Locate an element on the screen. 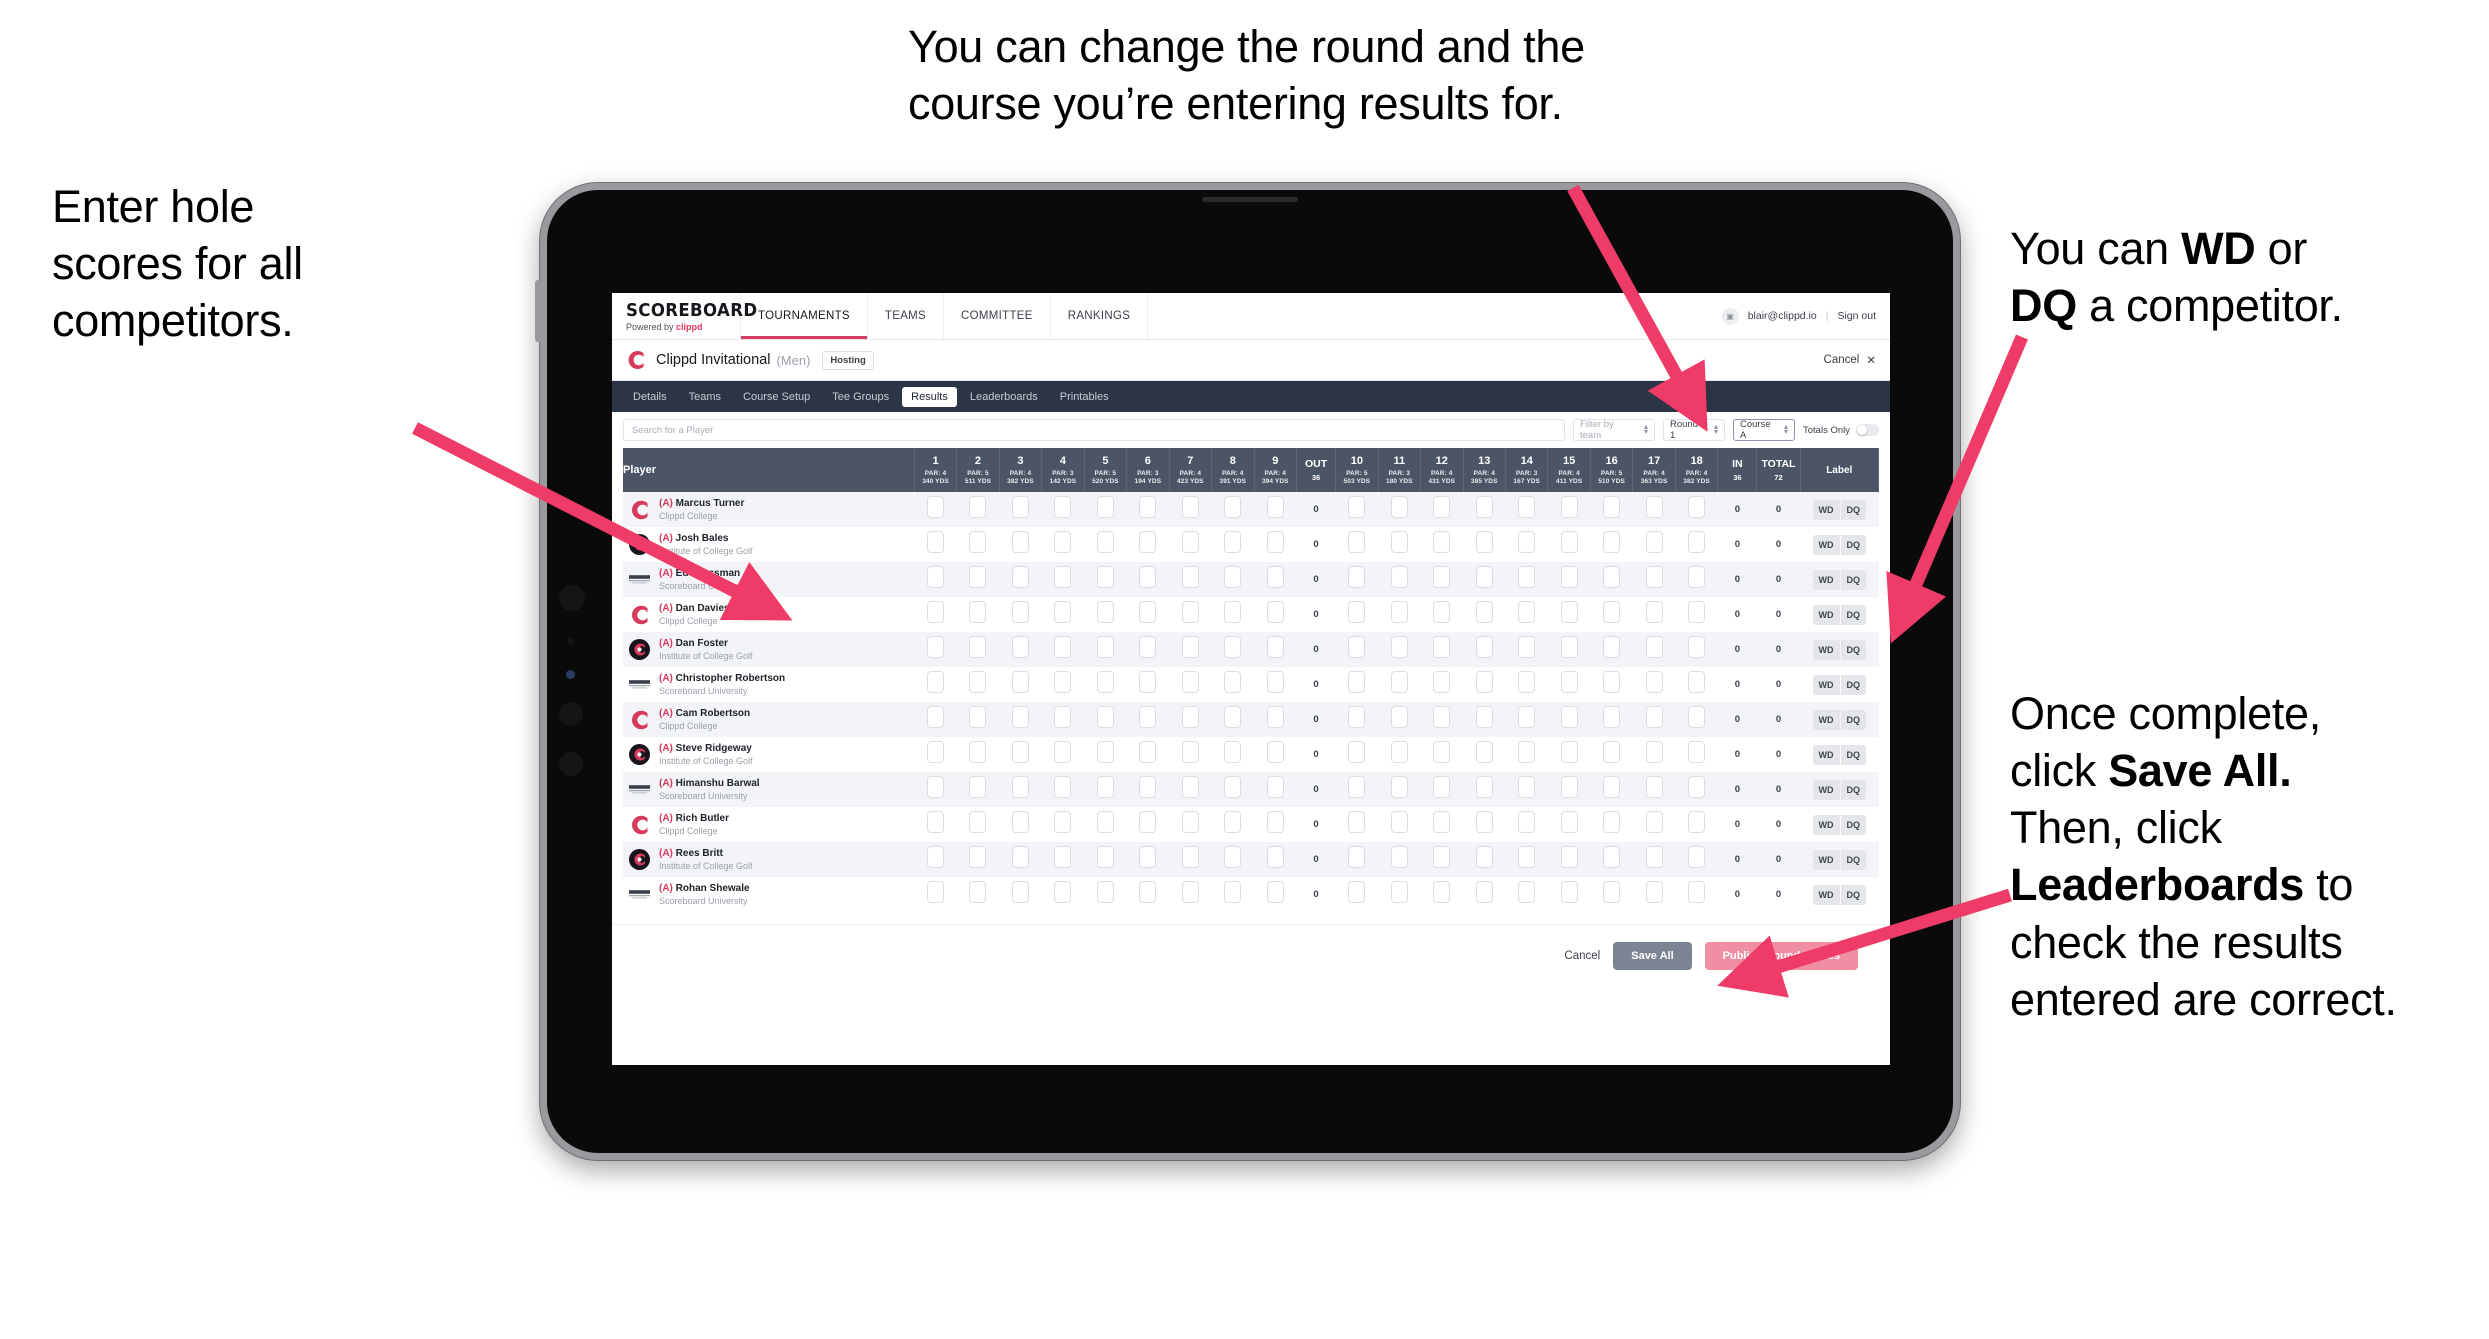 This screenshot has width=2489, height=1339. tab-results: Results is located at coordinates (929, 396).